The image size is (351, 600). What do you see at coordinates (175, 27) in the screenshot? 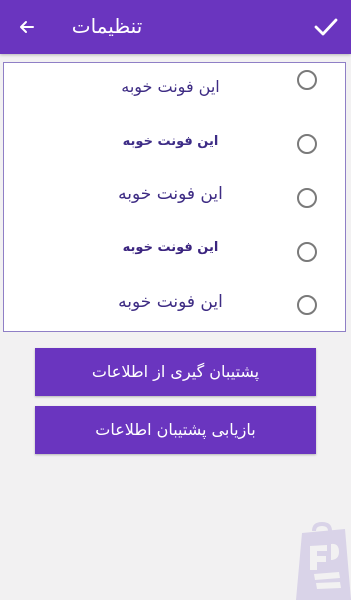
I see `toolbar: تنظیمات` at bounding box center [175, 27].